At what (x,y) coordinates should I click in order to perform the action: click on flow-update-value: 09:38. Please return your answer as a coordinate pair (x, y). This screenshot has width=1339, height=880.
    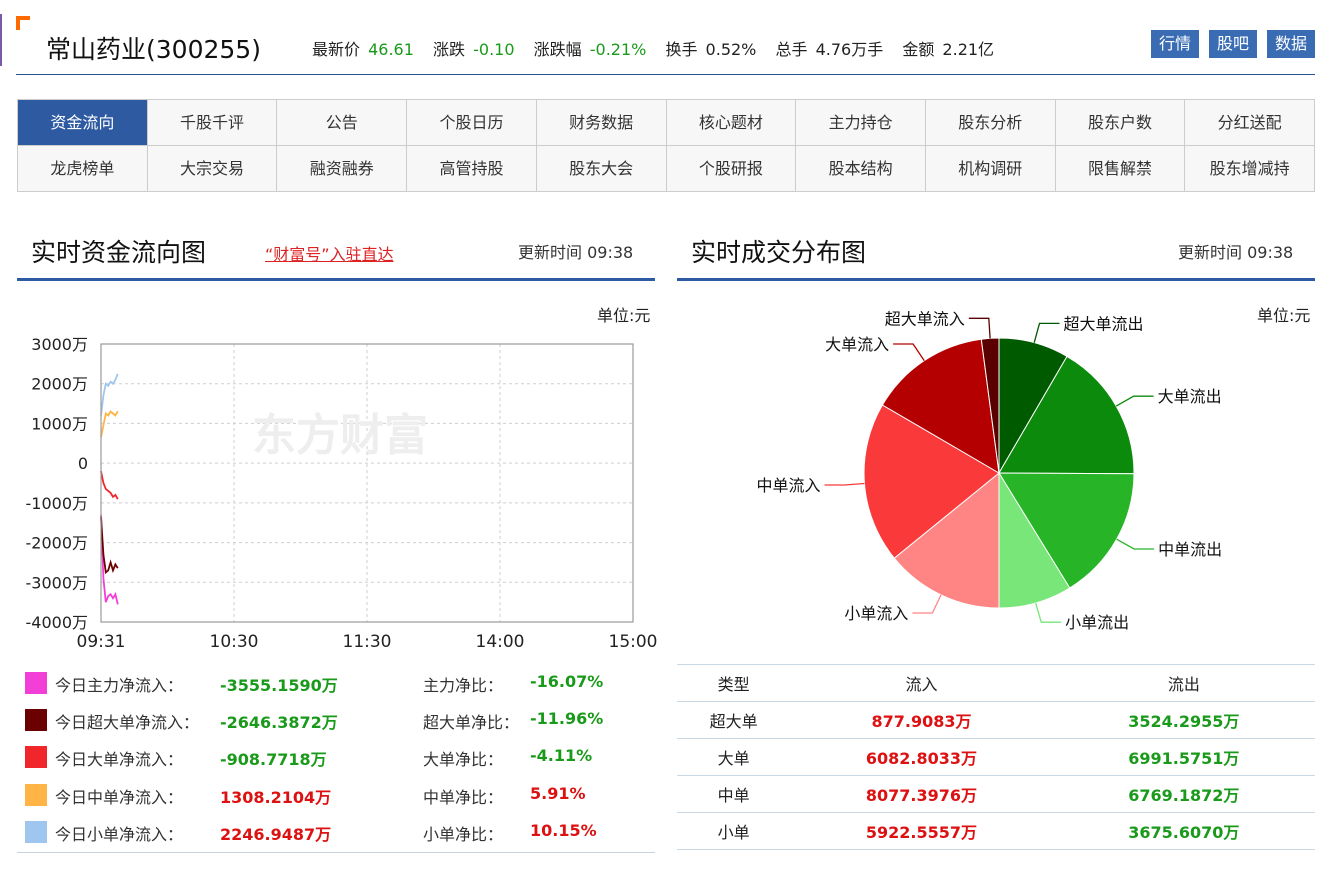
    Looking at the image, I should click on (610, 252).